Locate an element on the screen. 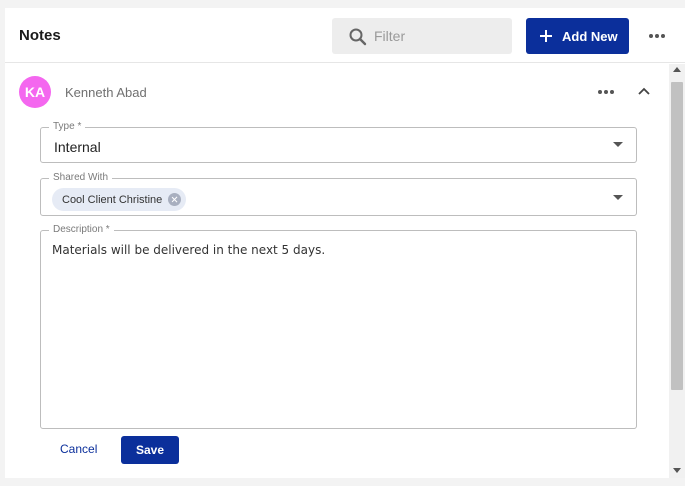 This screenshot has width=685, height=486. scrollbar is located at coordinates (677, 271).